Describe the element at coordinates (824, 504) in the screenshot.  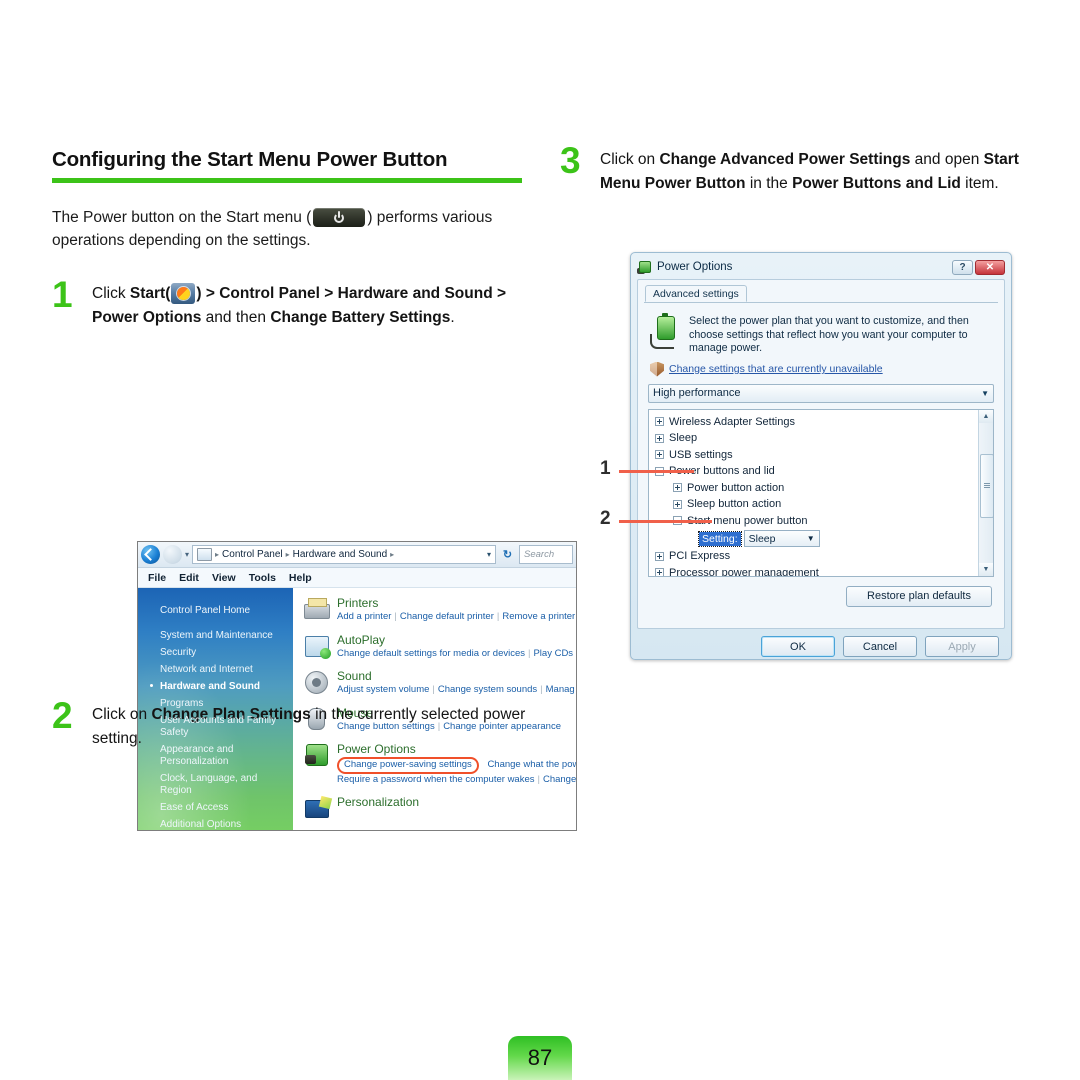
I see `tree-row-sleep-button-action: Sleep button action` at that location.